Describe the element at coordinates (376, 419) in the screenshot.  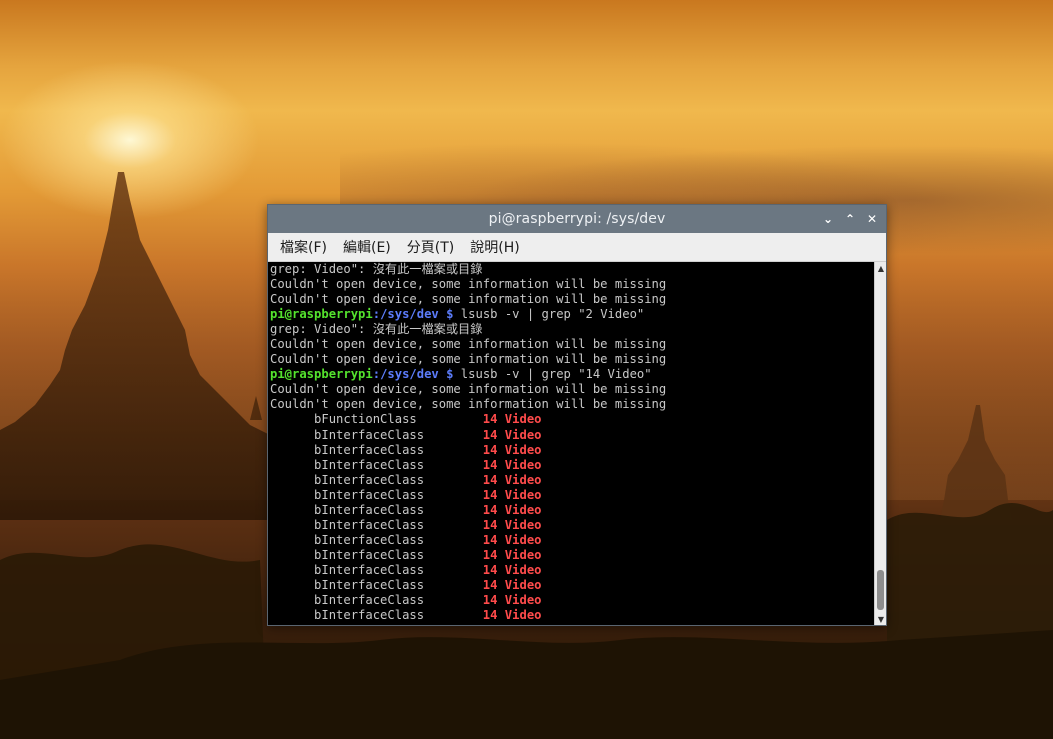
I see `match-field: bFunctionClass` at that location.